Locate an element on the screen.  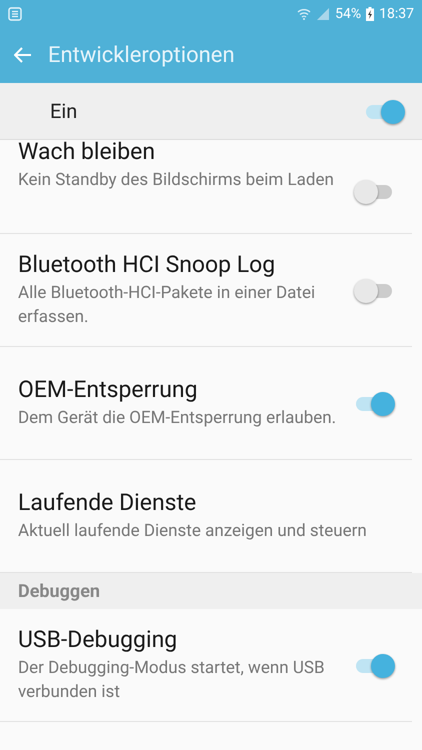
setting-summary: Dem Gerät die OEM-Entsperrung erlauben. is located at coordinates (178, 418).